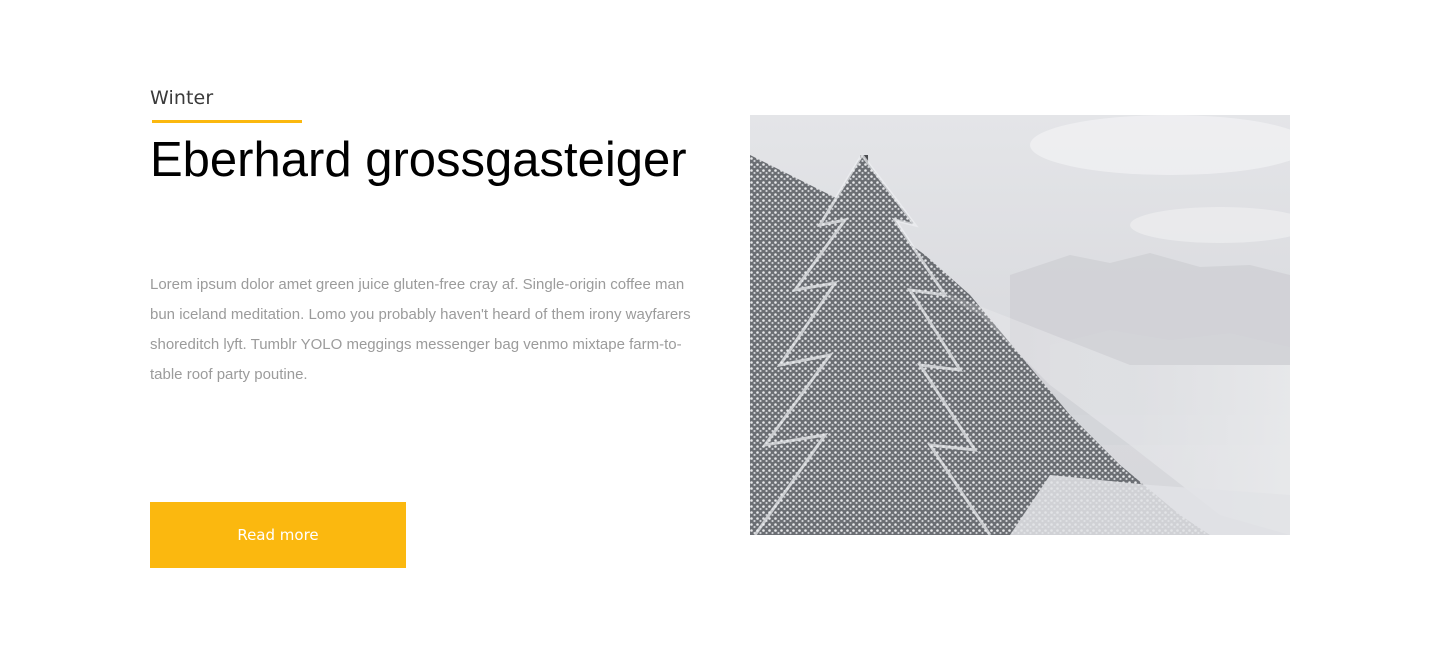 The width and height of the screenshot is (1440, 650). Describe the element at coordinates (278, 535) in the screenshot. I see `read-more-button: Read more` at that location.